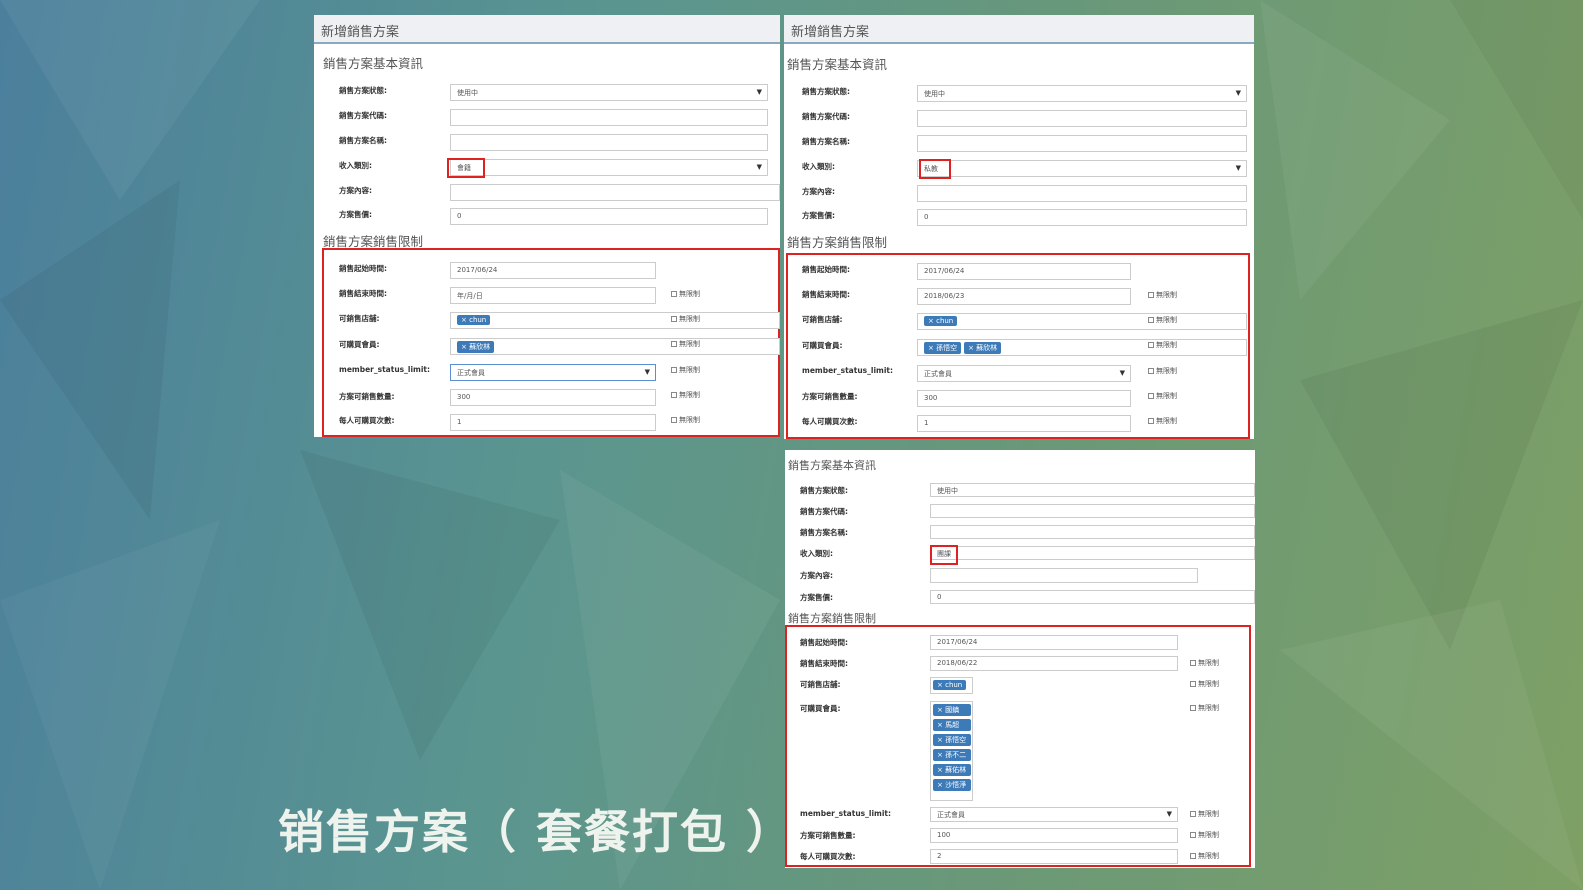  Describe the element at coordinates (553, 295) in the screenshot. I see `end-date-input: 年/月/日` at that location.